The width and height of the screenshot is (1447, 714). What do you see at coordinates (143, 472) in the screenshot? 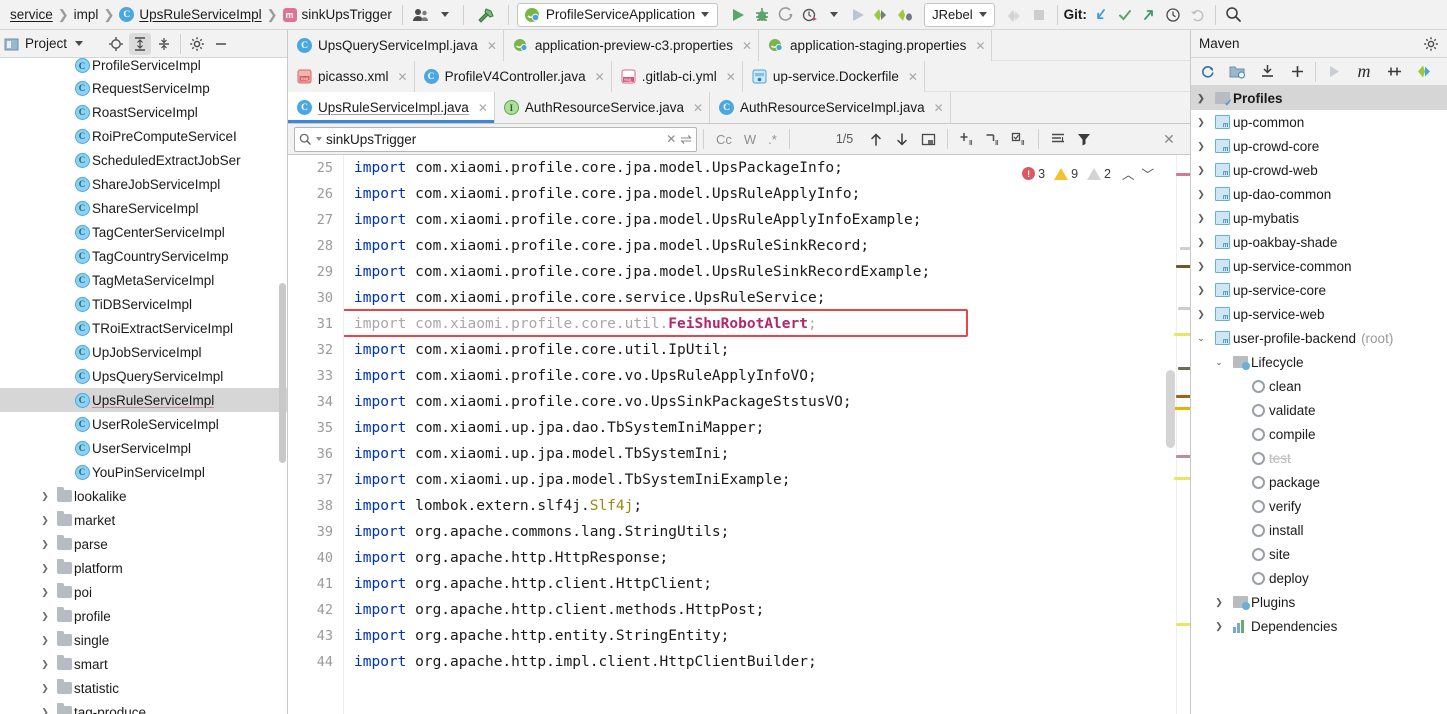
I see `project-tree-class: C YouPinServiceImpl` at bounding box center [143, 472].